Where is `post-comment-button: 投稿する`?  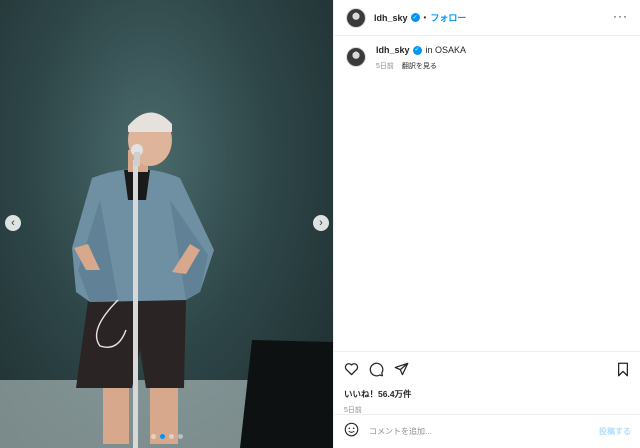
post-comment-button: 投稿する is located at coordinates (615, 431).